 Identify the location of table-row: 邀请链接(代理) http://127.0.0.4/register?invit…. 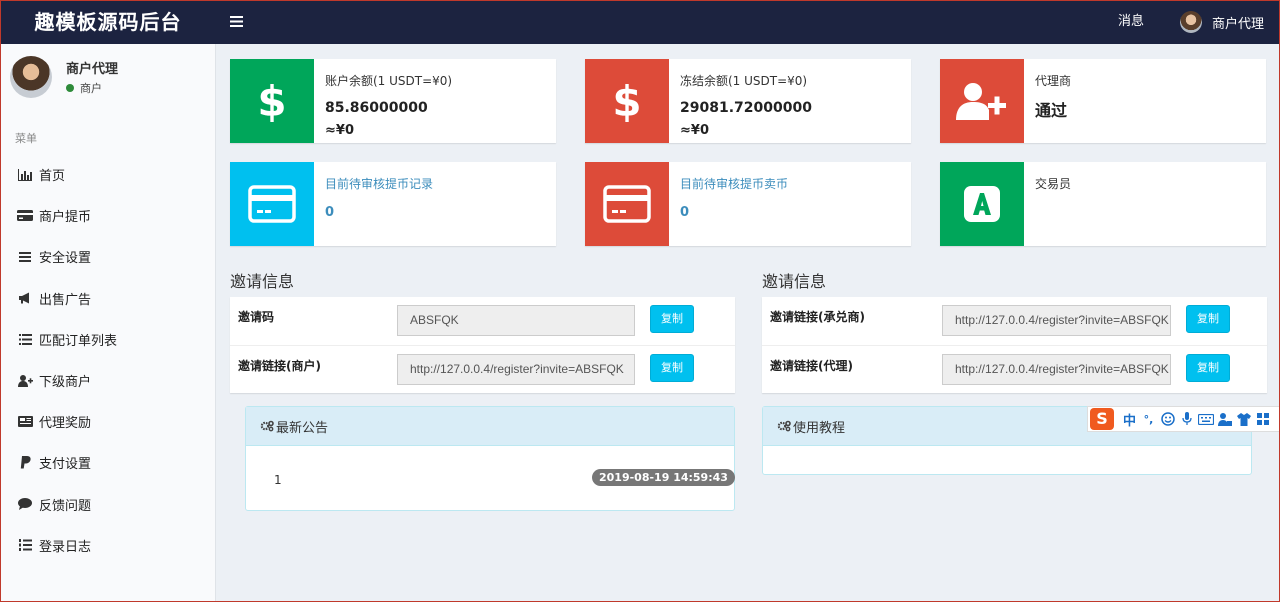
(1014, 369).